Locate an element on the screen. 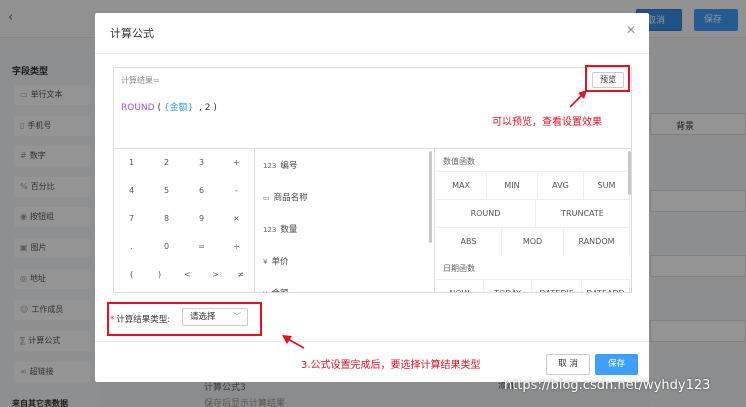  annotation-box-result-type is located at coordinates (184, 319).